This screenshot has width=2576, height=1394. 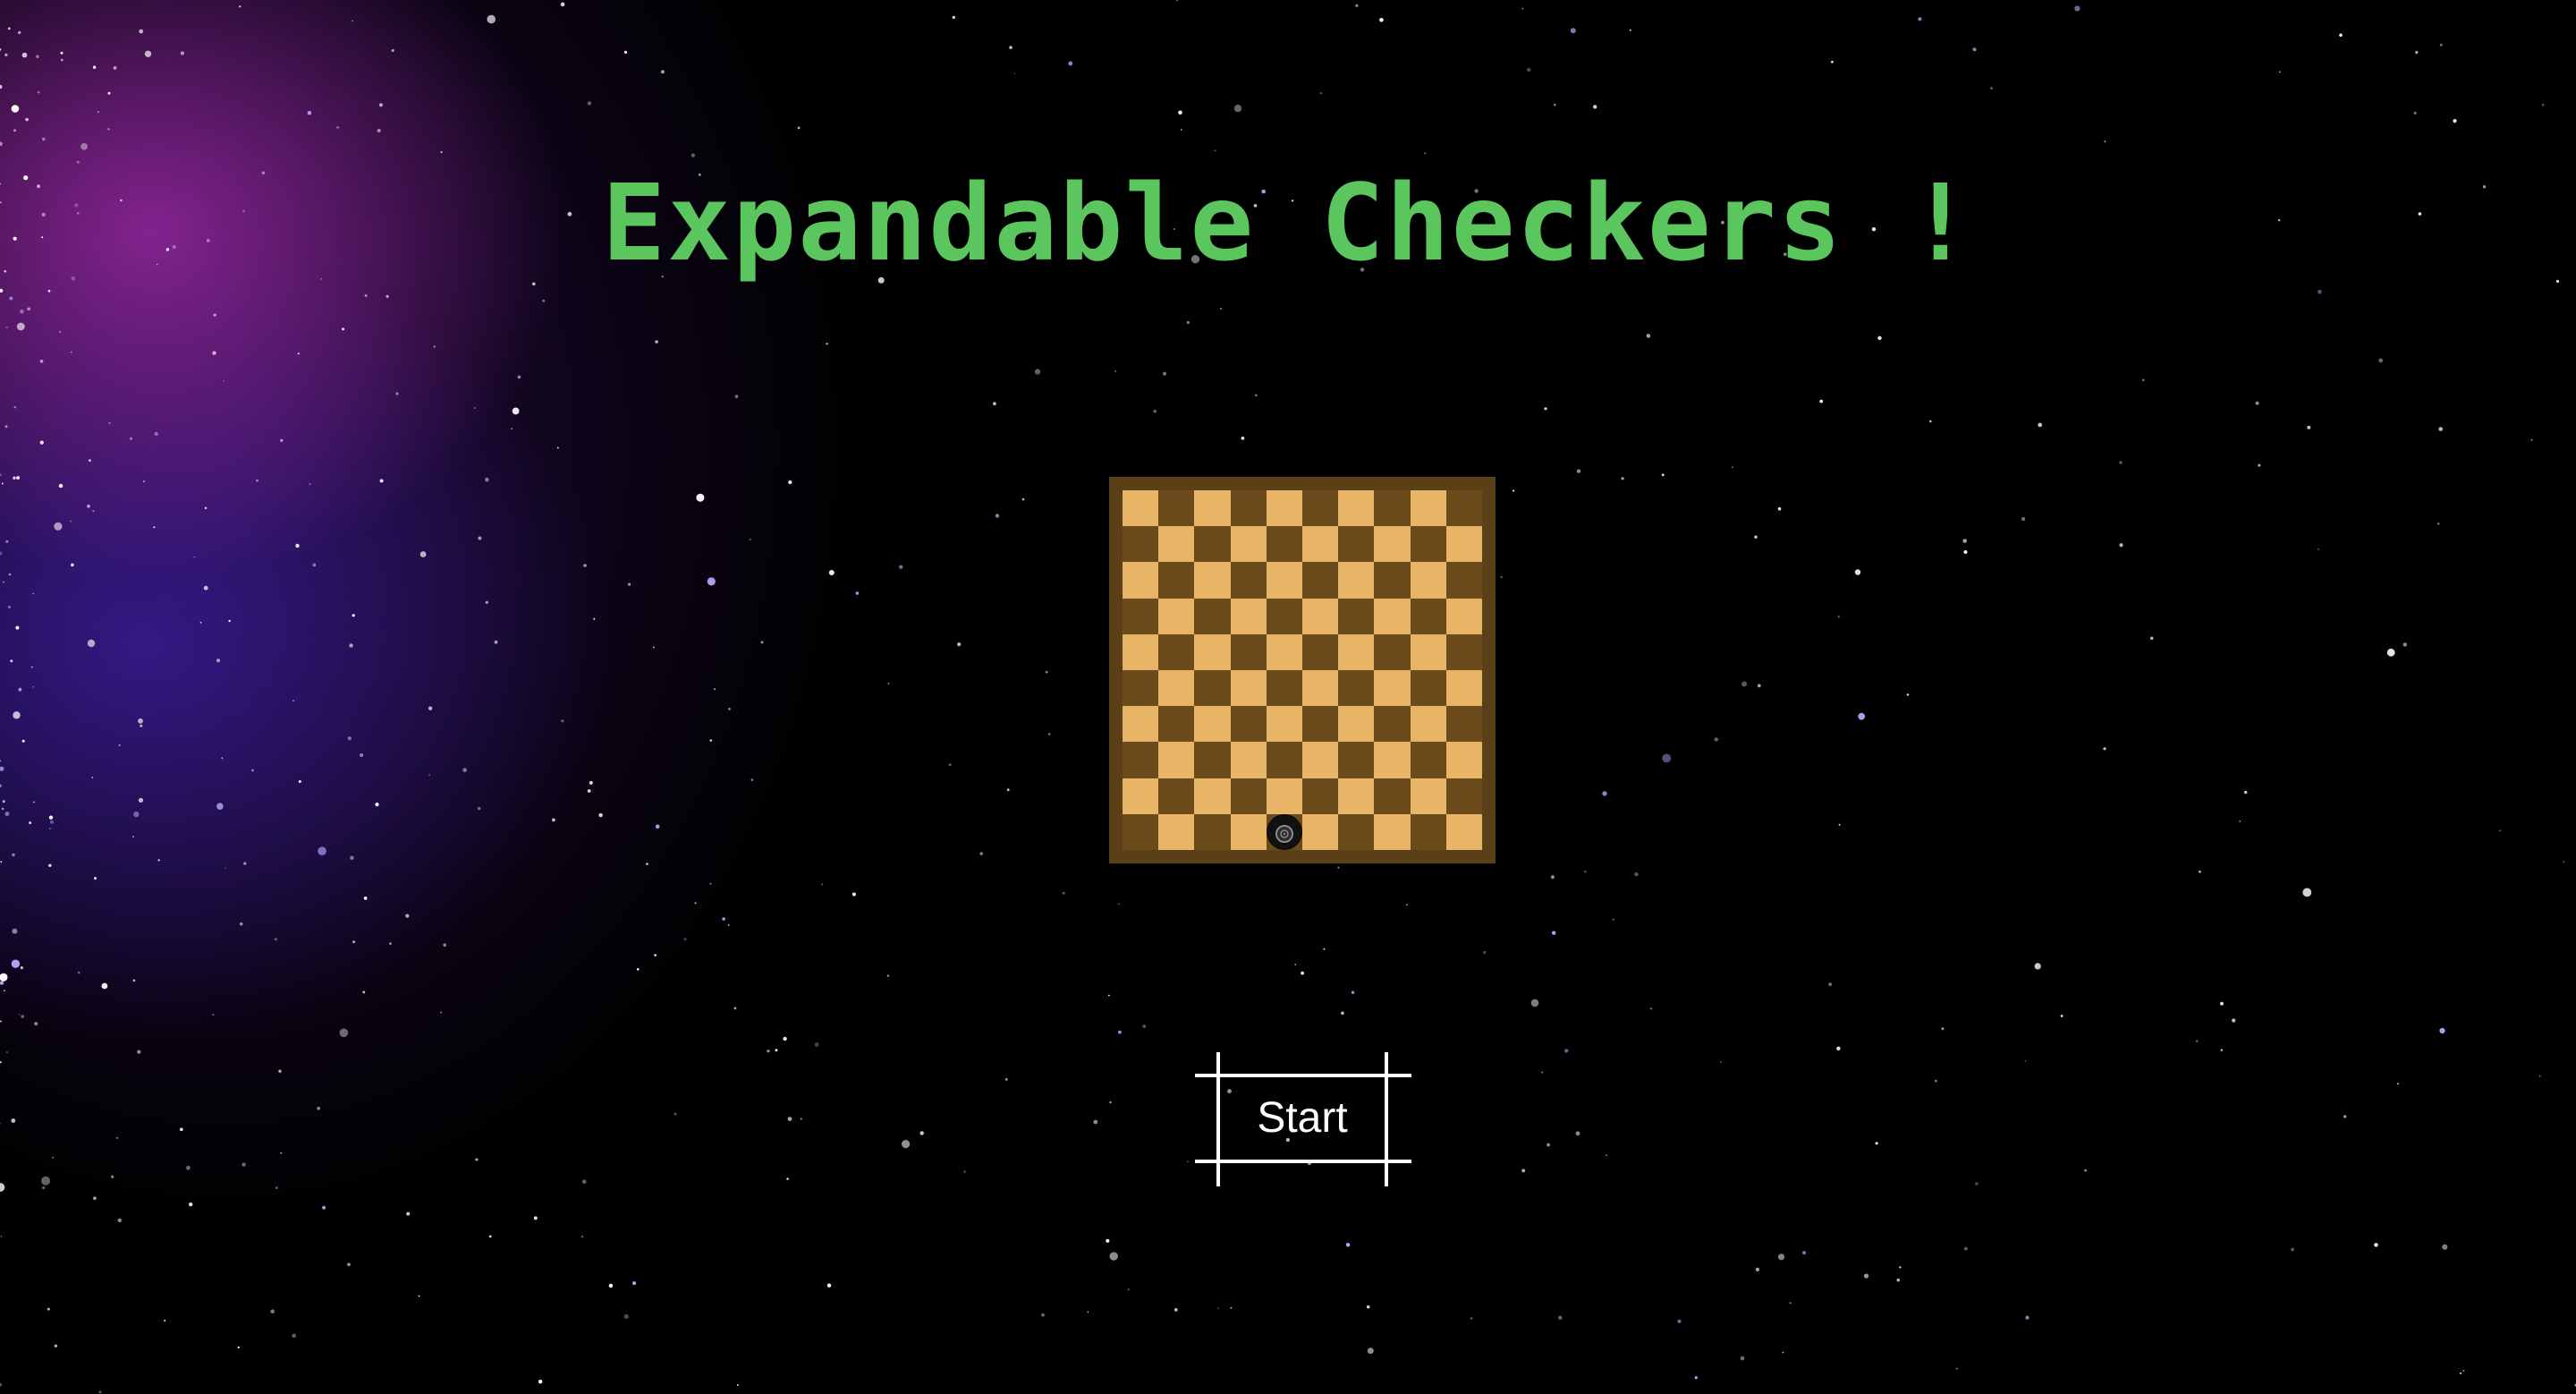 I want to click on start-button: Start, so click(x=1302, y=1118).